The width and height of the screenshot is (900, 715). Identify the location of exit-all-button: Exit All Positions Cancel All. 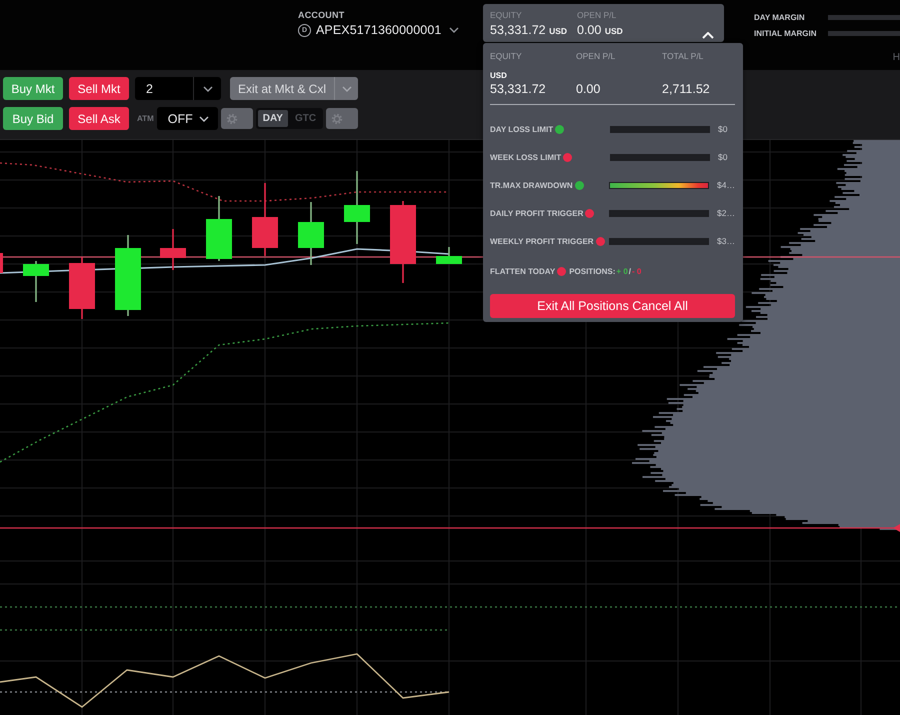
(612, 306).